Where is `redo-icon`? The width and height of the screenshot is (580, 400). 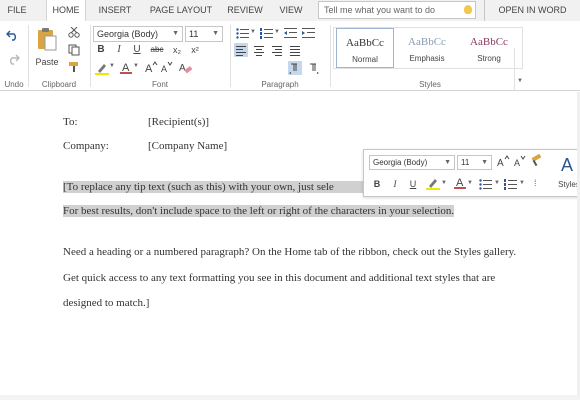
redo-icon is located at coordinates (13, 59).